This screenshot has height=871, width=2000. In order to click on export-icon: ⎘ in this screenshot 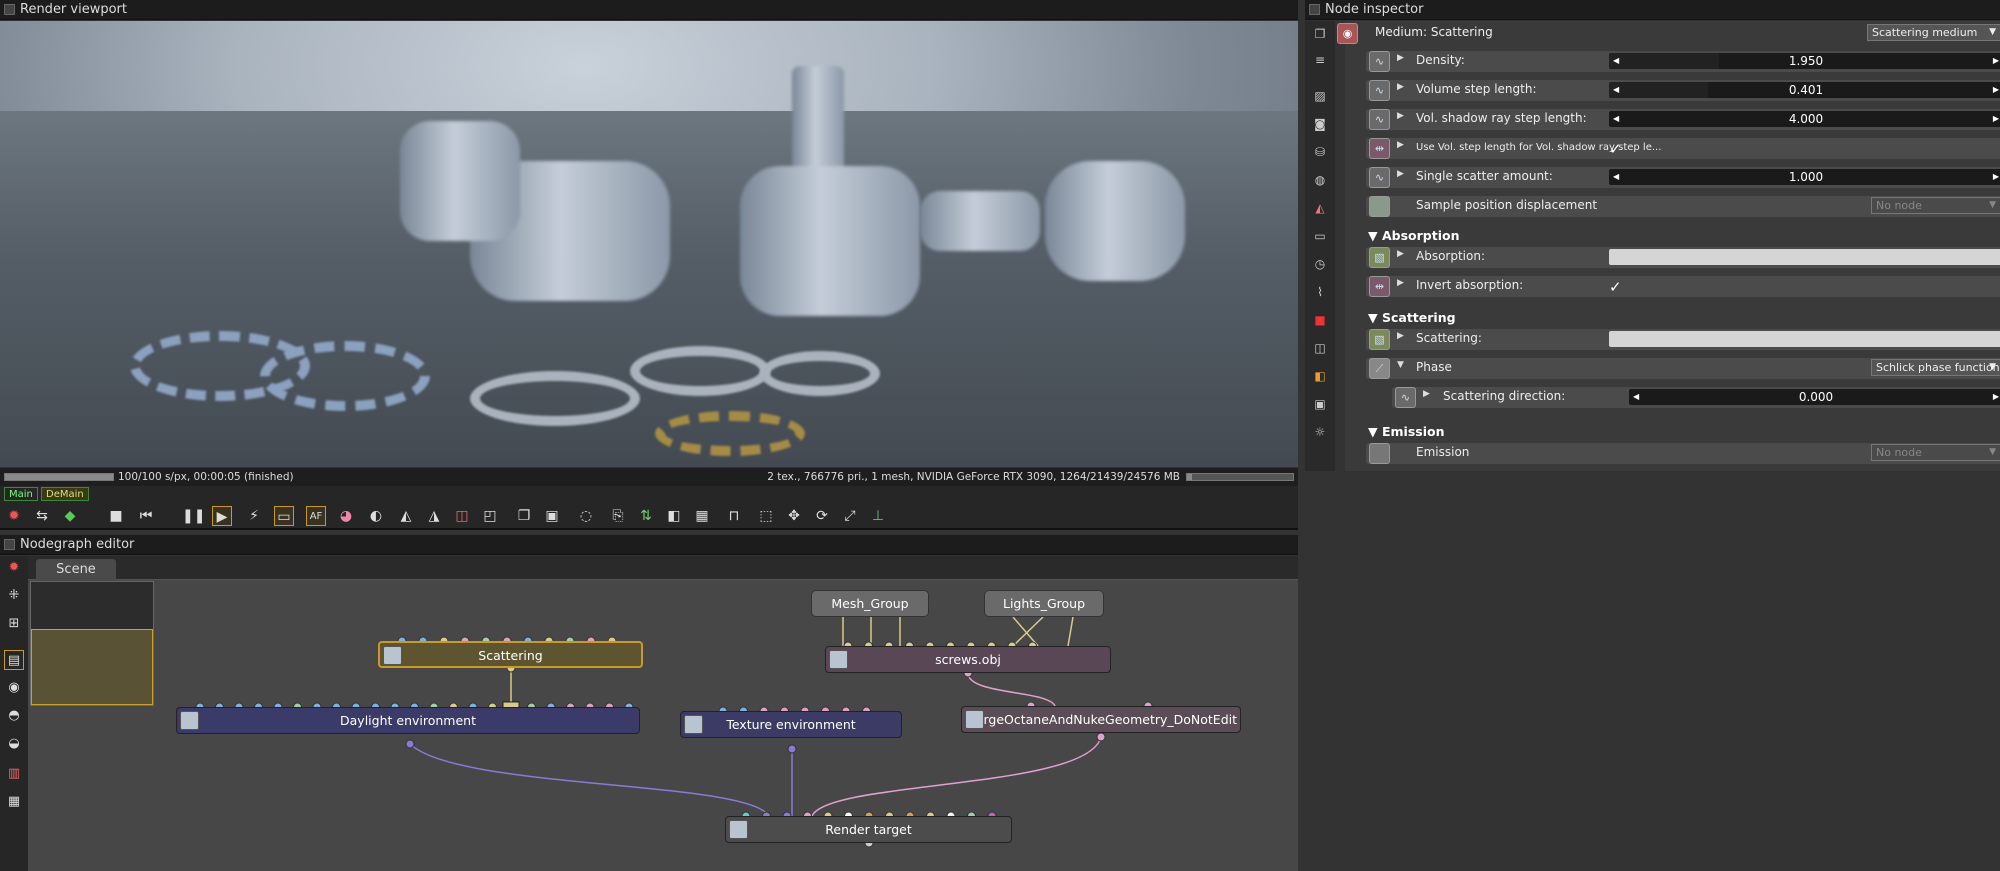, I will do `click(618, 516)`.